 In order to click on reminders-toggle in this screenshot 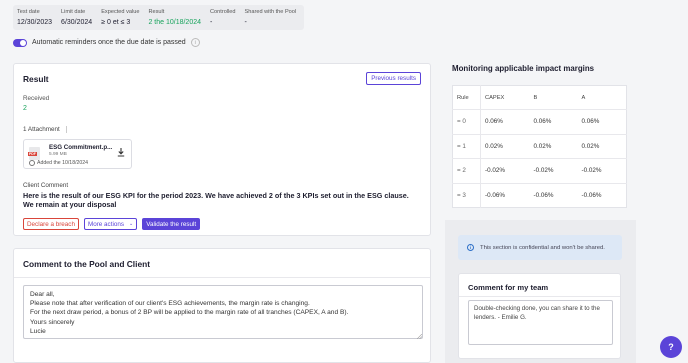, I will do `click(20, 42)`.